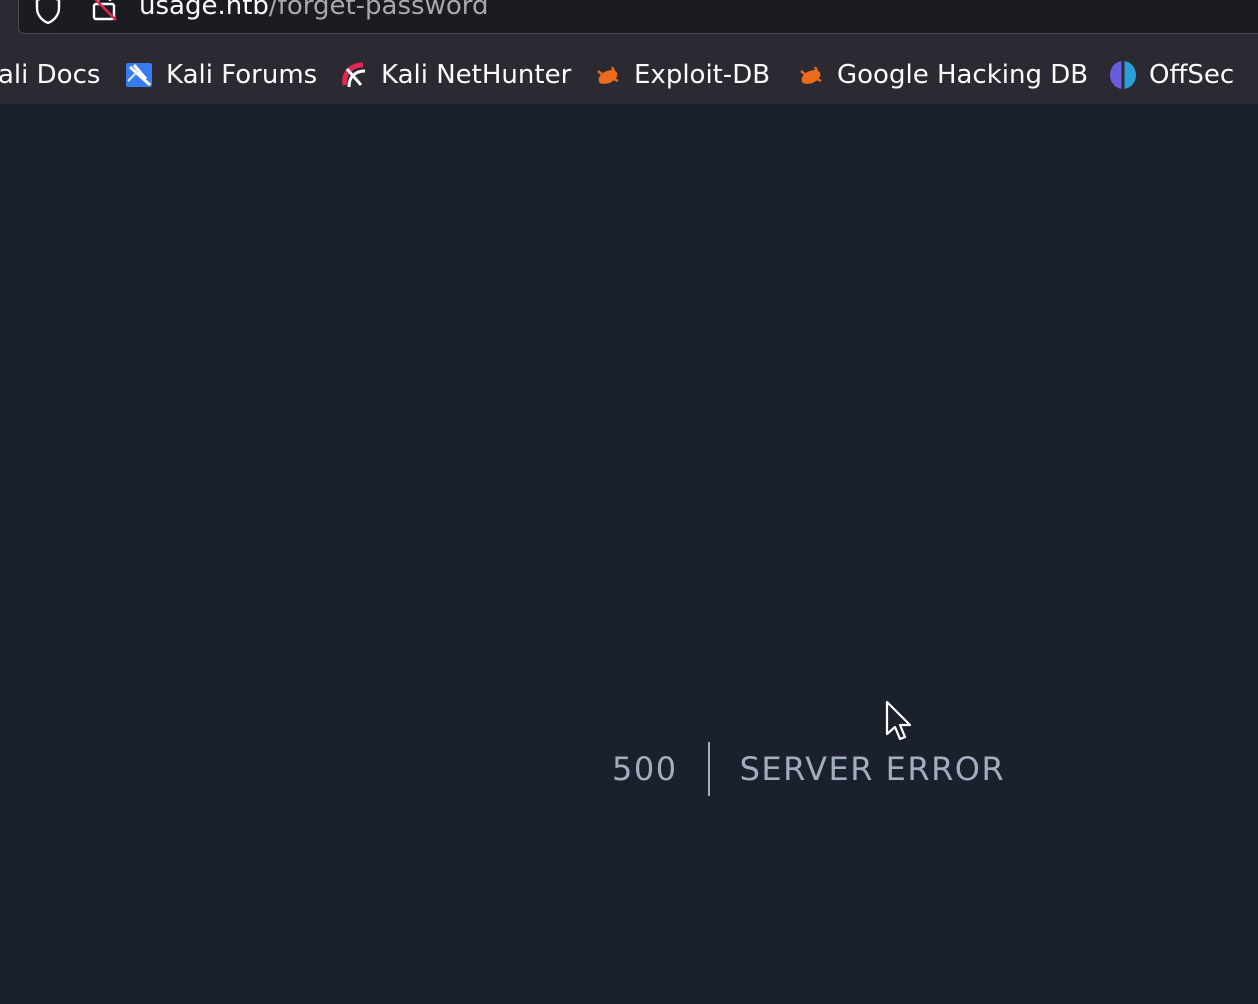 This screenshot has width=1258, height=1004. I want to click on bookmark-label: Kali NetHunter, so click(476, 75).